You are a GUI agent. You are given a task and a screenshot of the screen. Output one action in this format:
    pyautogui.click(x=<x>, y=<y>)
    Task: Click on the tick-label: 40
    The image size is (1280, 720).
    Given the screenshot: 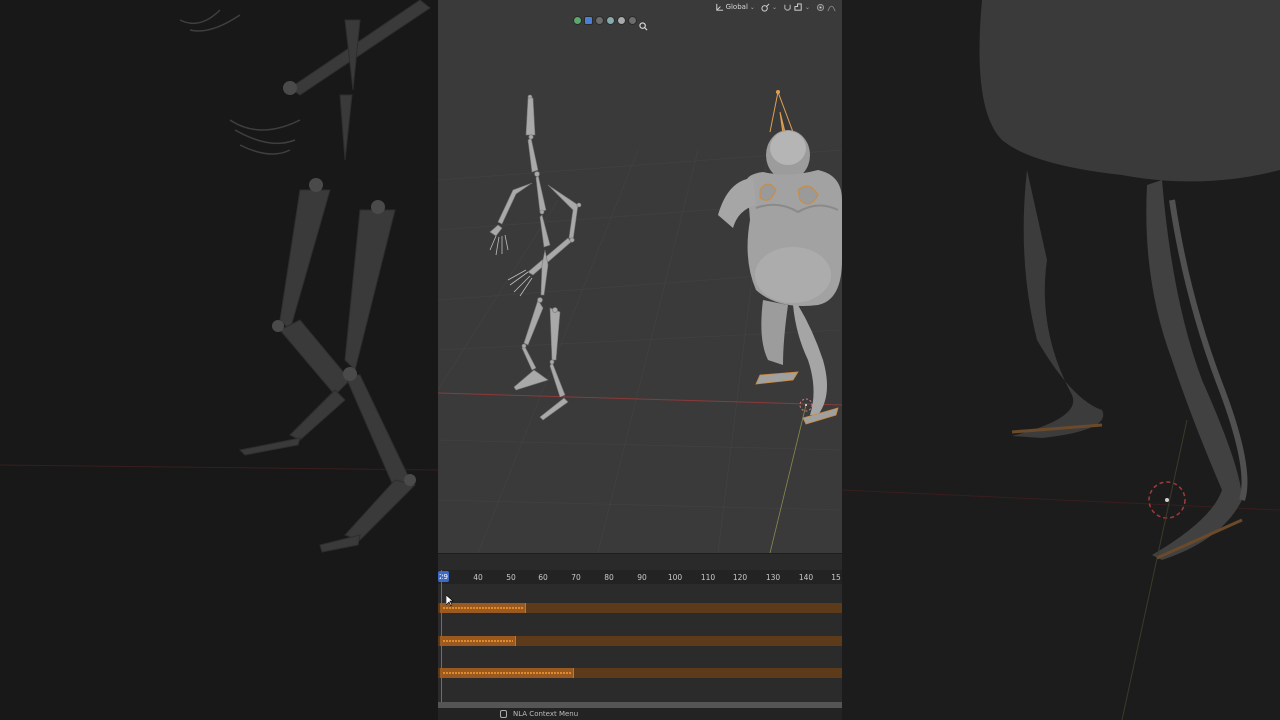 What is the action you would take?
    pyautogui.click(x=478, y=577)
    